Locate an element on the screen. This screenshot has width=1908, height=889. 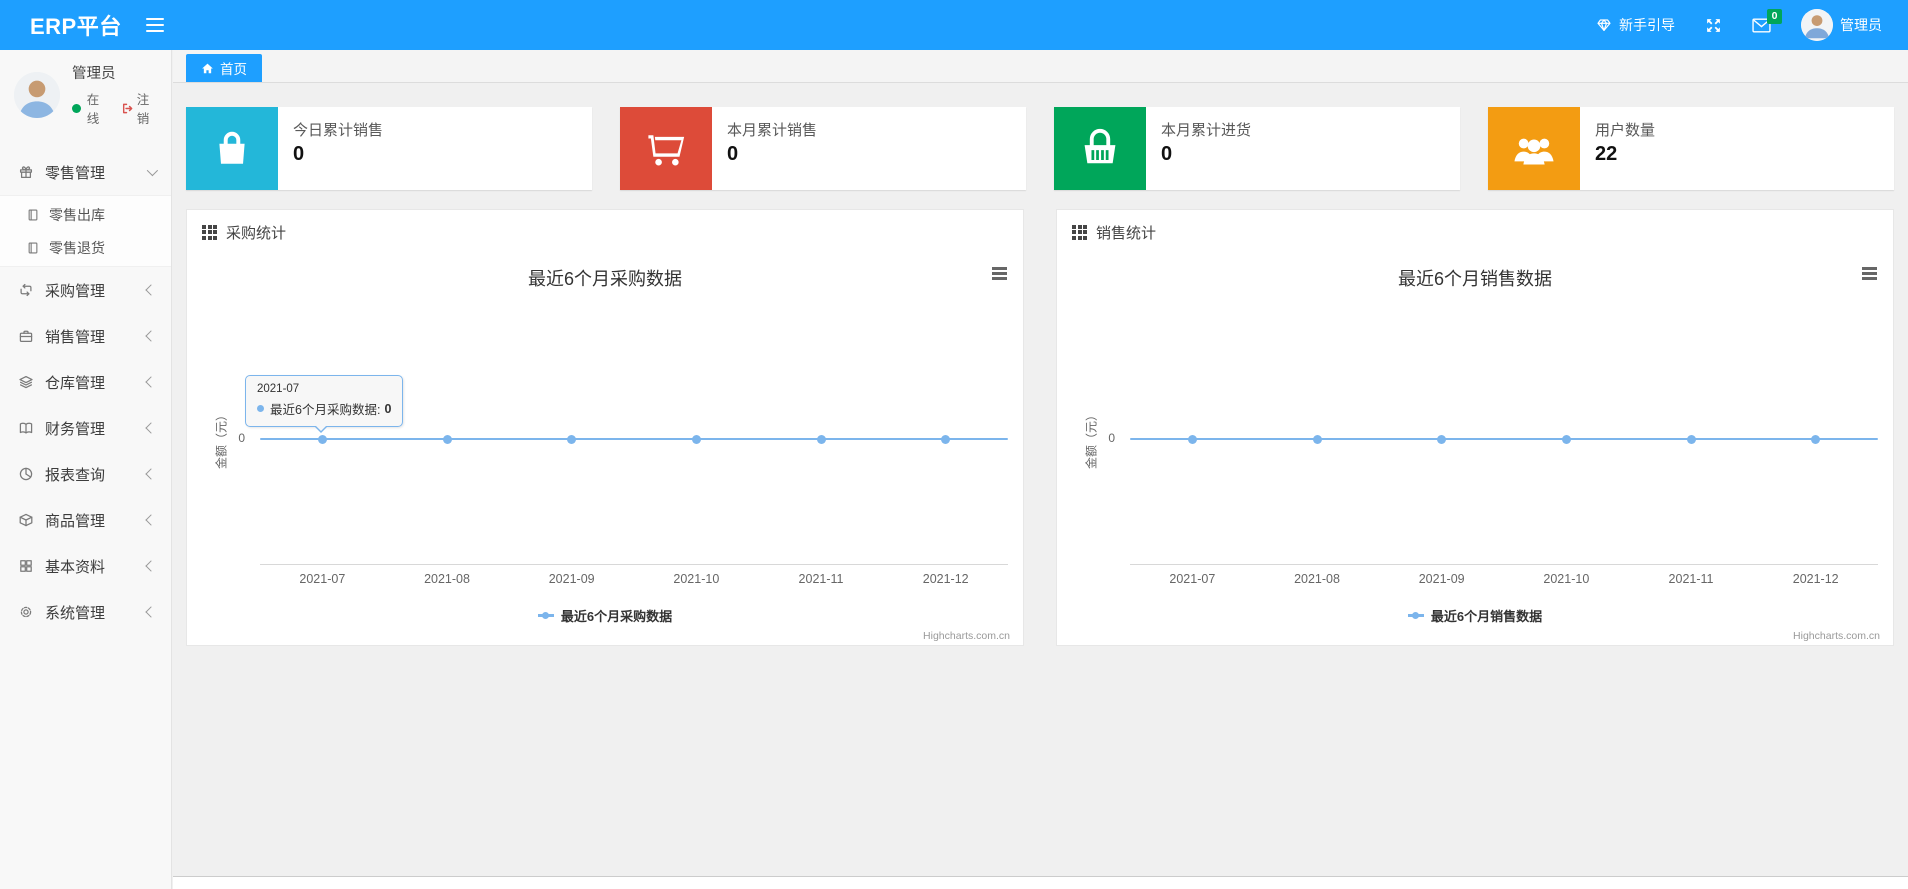
sidebar-item-warehouse: 仓库管理 is located at coordinates (85, 382).